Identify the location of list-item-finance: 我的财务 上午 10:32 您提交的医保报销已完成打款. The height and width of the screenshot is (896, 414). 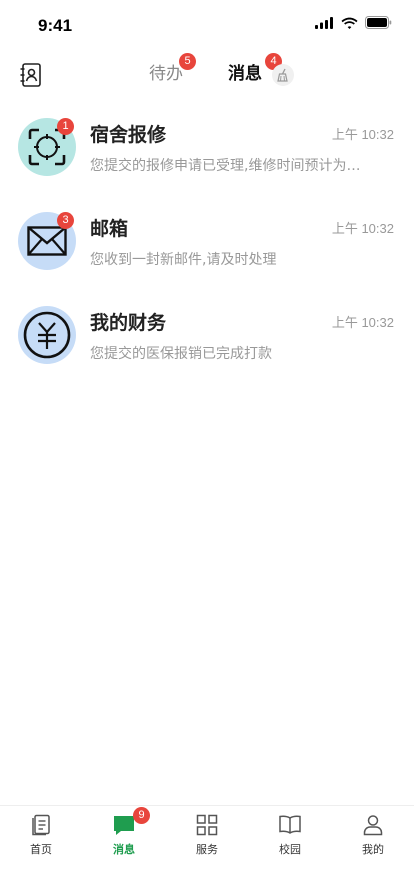
(207, 345).